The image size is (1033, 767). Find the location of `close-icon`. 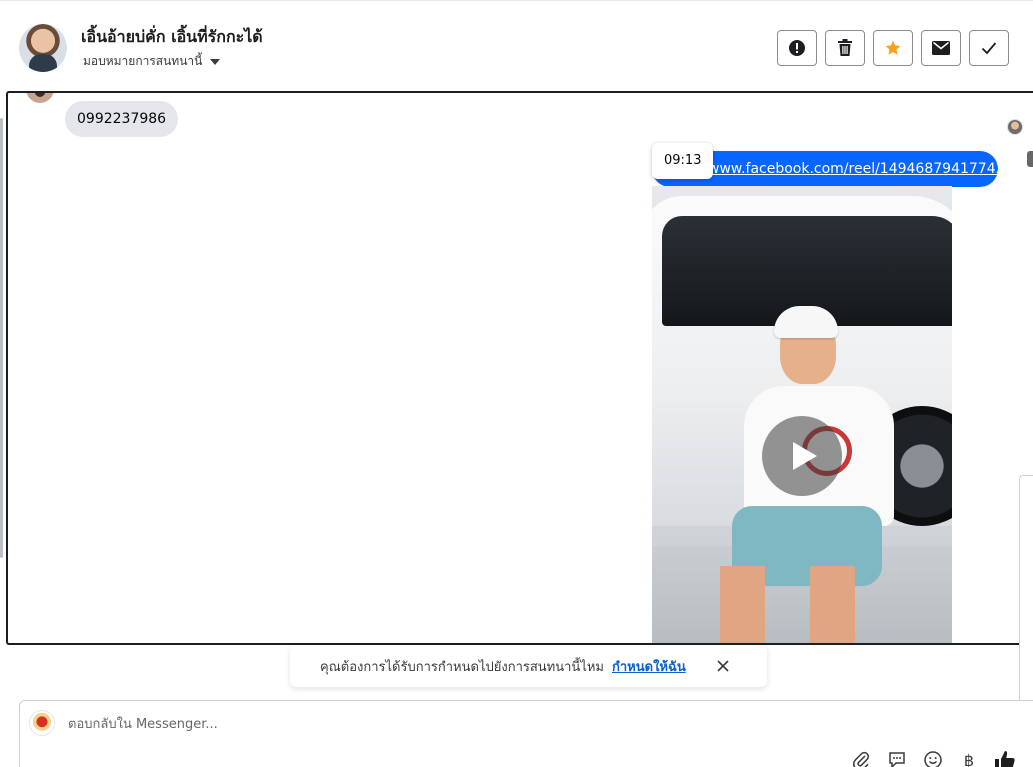

close-icon is located at coordinates (723, 666).